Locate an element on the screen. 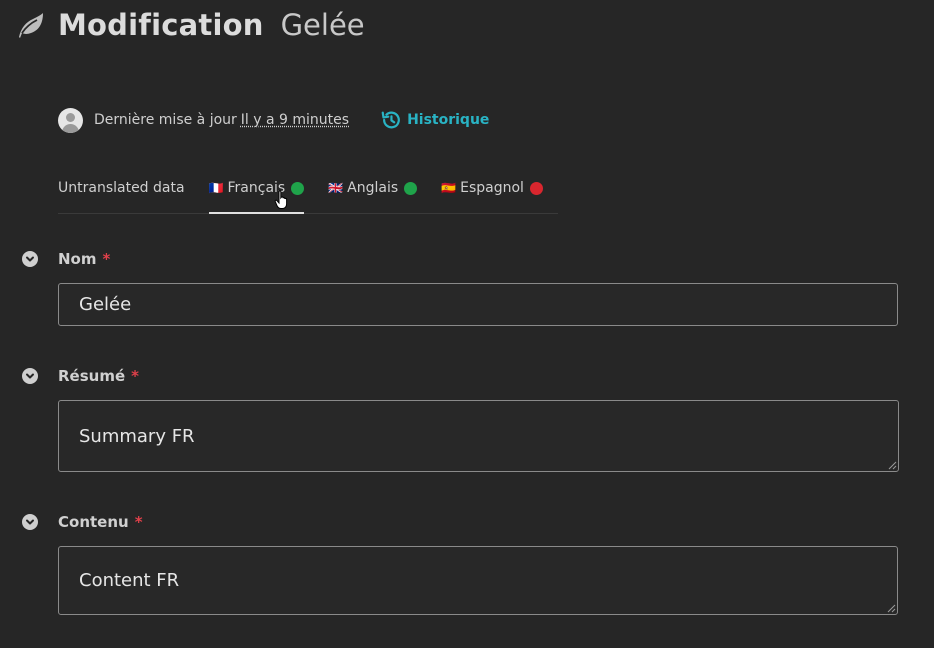  resume-field-label: Résumé * is located at coordinates (80, 376).